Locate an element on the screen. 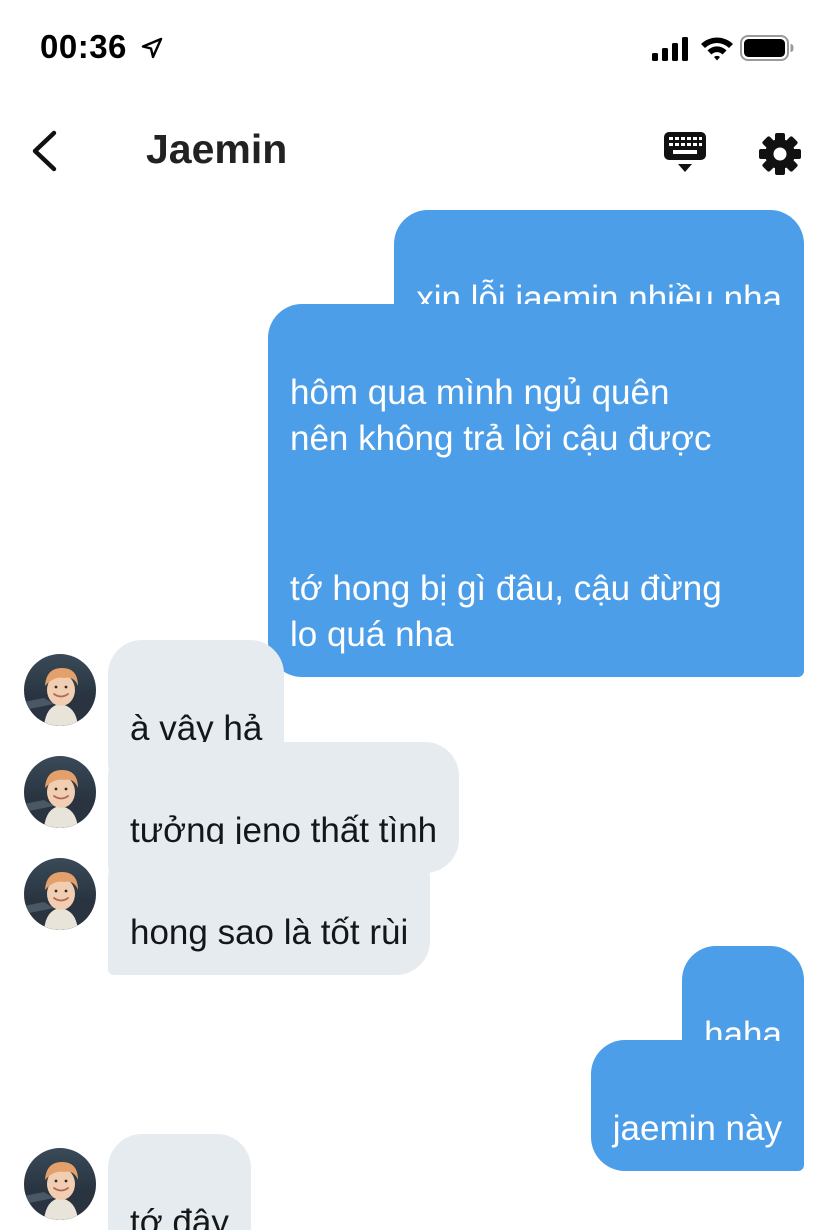 The image size is (828, 1230). message-text: jaemin này is located at coordinates (697, 1128).